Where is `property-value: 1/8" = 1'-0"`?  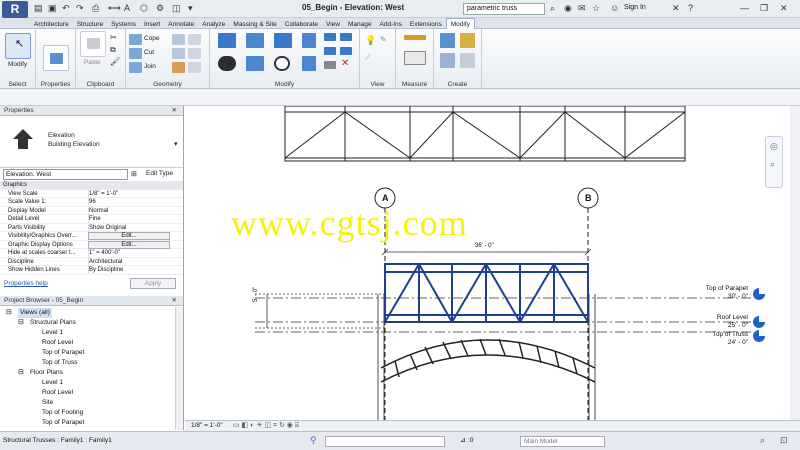
property-value: 1/8" = 1'-0" is located at coordinates (131, 193).